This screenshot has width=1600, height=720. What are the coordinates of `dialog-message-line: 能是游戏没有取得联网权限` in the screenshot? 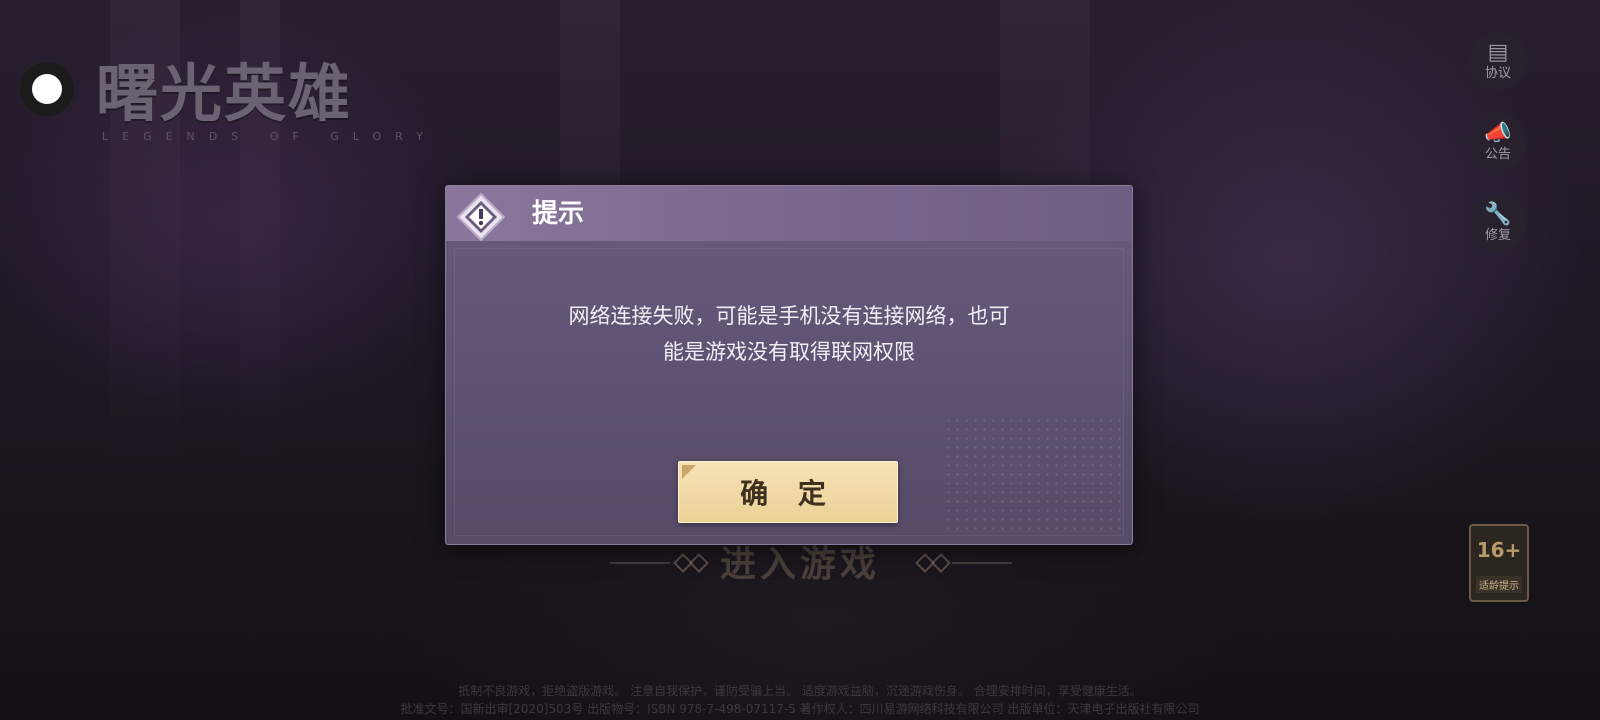 It's located at (789, 352).